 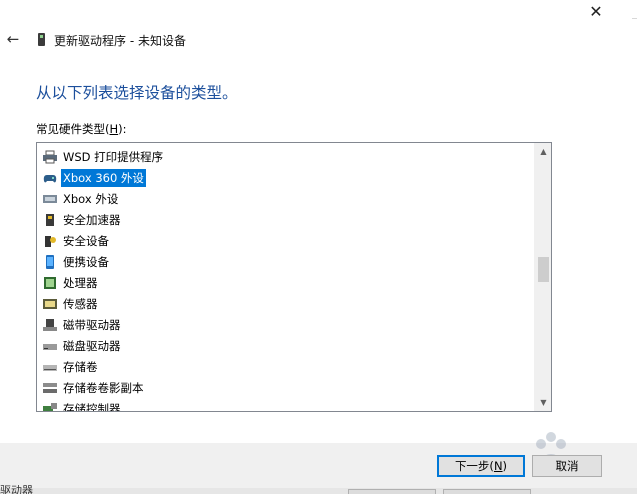 What do you see at coordinates (80, 282) in the screenshot?
I see `list-item-label: 处理器` at bounding box center [80, 282].